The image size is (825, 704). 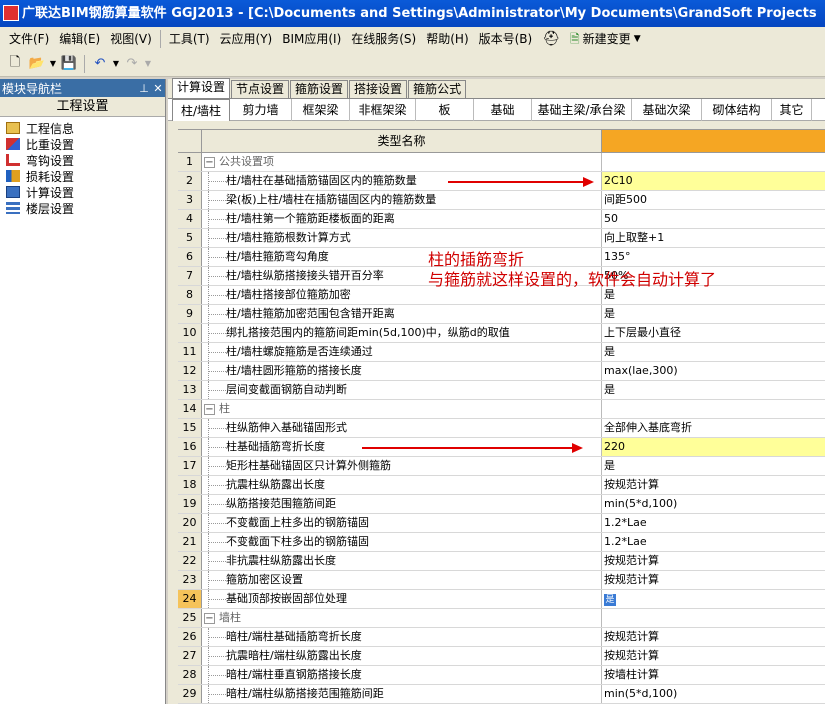 I want to click on setting-value-cell: 全部伸入基底弯折, so click(x=713, y=428).